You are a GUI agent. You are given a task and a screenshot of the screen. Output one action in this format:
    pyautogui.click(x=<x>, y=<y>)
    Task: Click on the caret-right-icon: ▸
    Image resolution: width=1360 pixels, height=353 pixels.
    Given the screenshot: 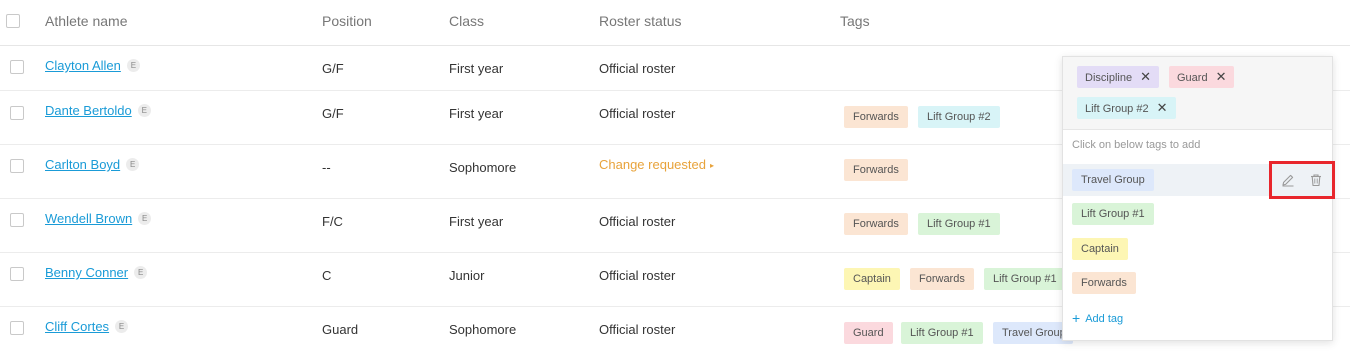 What is the action you would take?
    pyautogui.click(x=711, y=165)
    